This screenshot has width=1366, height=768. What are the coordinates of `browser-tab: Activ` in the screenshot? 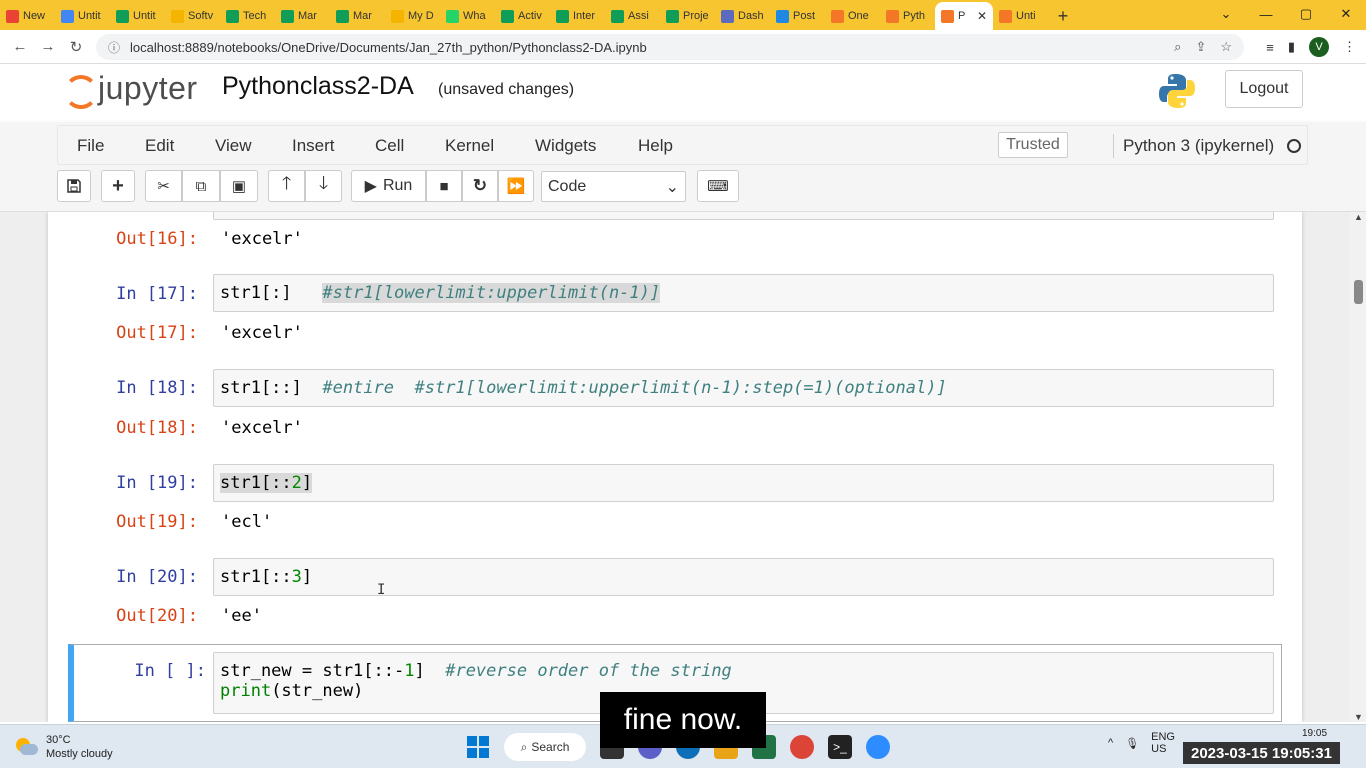 It's located at (522, 16).